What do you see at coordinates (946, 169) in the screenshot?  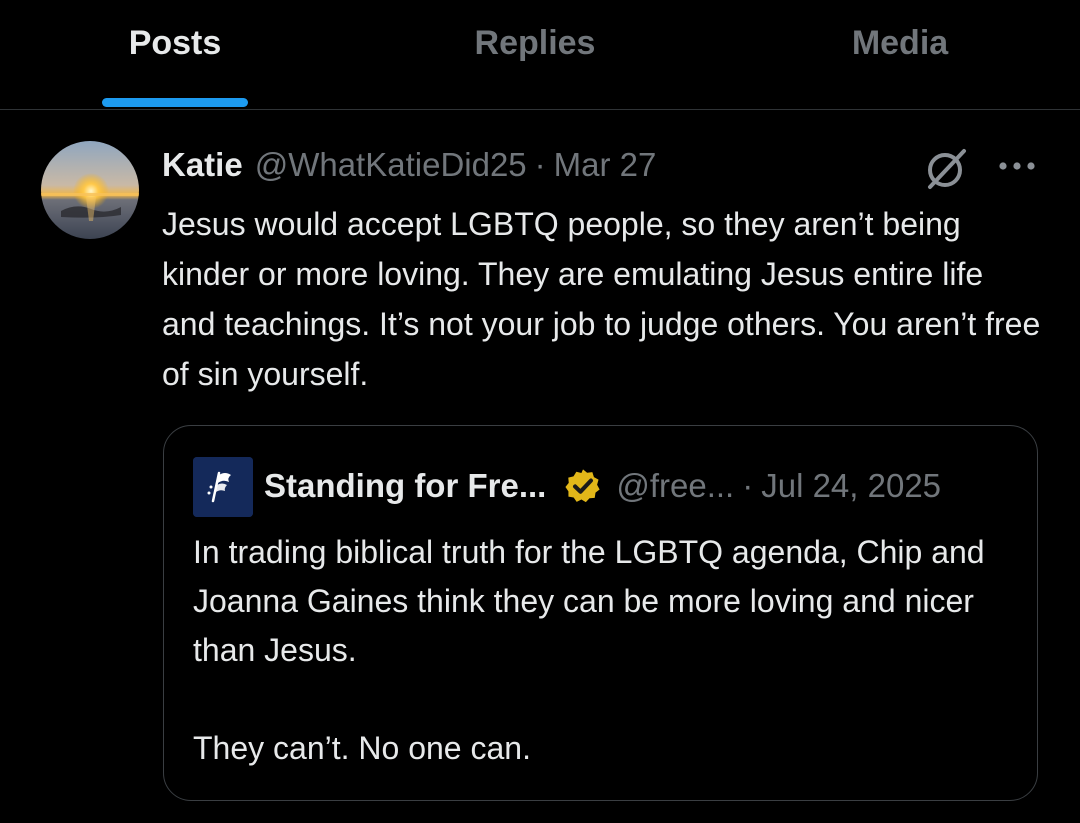 I see `grok-icon` at bounding box center [946, 169].